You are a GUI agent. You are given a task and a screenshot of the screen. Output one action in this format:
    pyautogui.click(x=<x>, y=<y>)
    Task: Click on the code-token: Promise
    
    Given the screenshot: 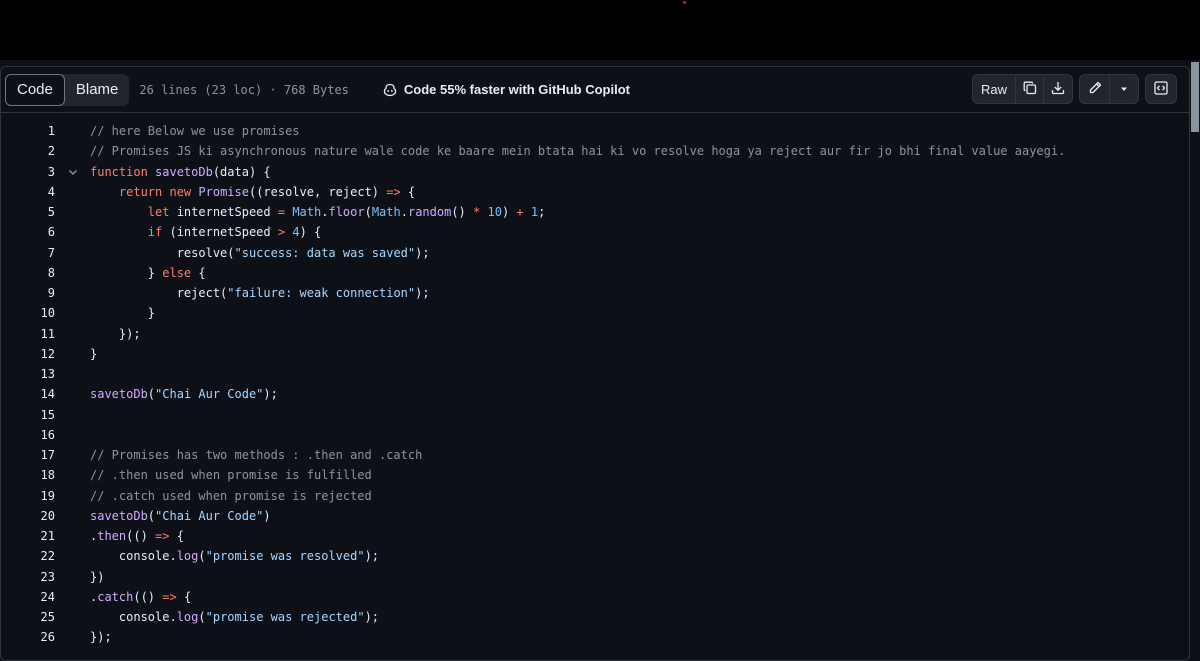 What is the action you would take?
    pyautogui.click(x=223, y=191)
    